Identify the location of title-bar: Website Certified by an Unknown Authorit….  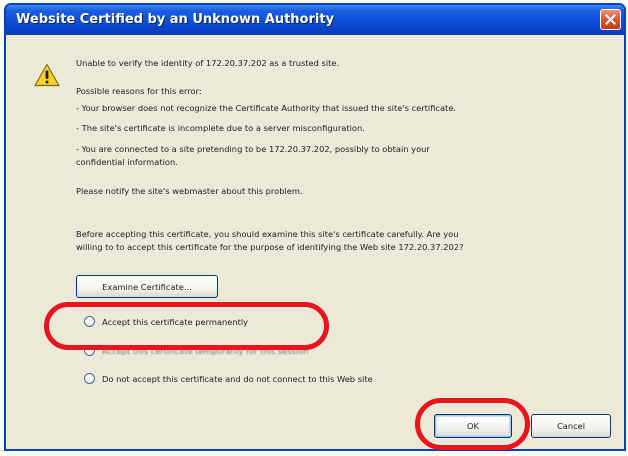
(315, 20).